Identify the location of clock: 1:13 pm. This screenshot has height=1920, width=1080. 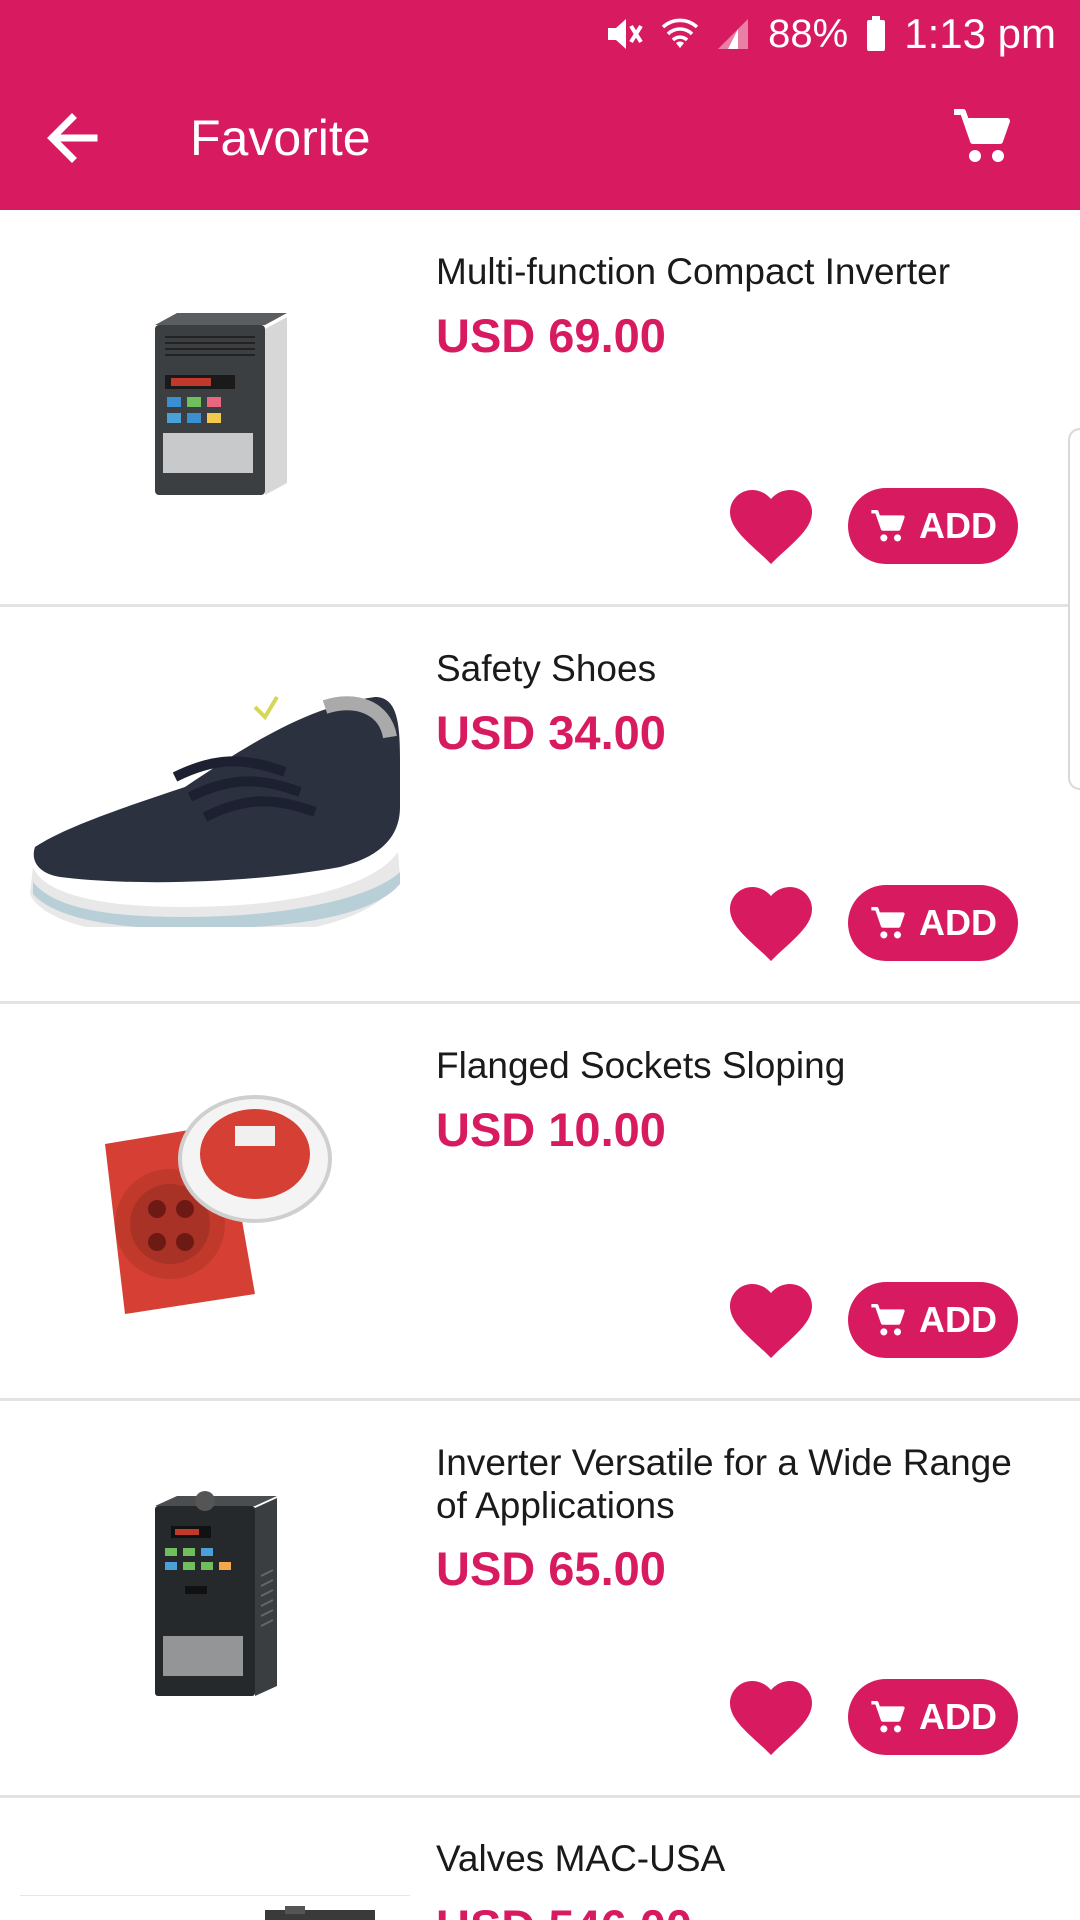
(980, 33).